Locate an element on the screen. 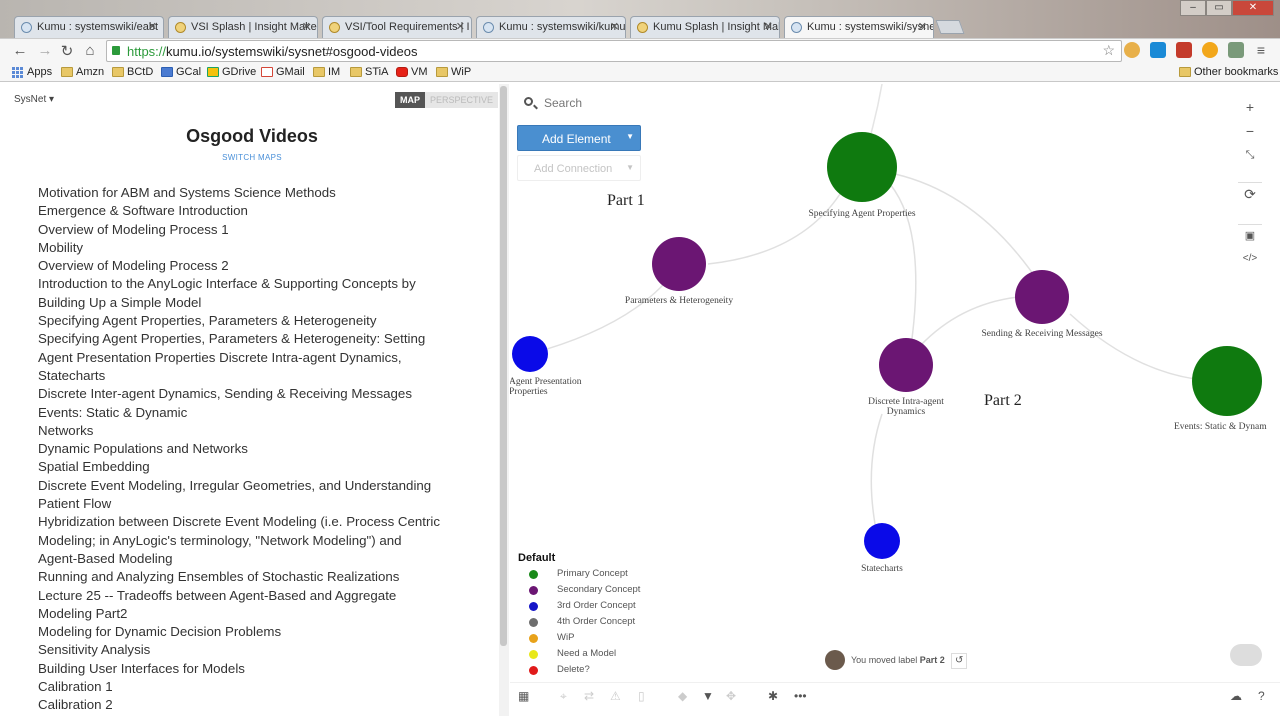 The image size is (1280, 720). layout-icon: ✱ is located at coordinates (773, 696).